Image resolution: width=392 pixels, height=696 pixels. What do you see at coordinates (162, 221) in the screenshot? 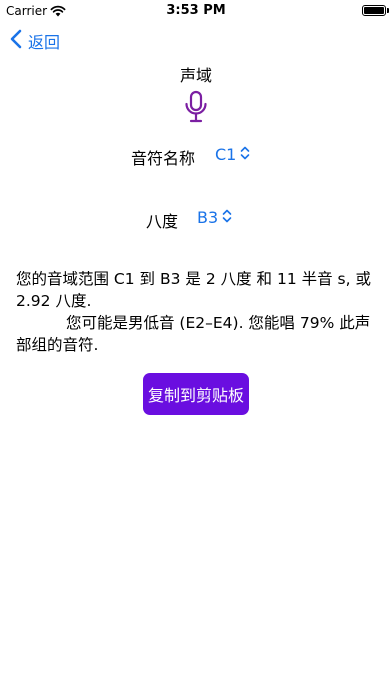
I see `octave-label: 八度` at bounding box center [162, 221].